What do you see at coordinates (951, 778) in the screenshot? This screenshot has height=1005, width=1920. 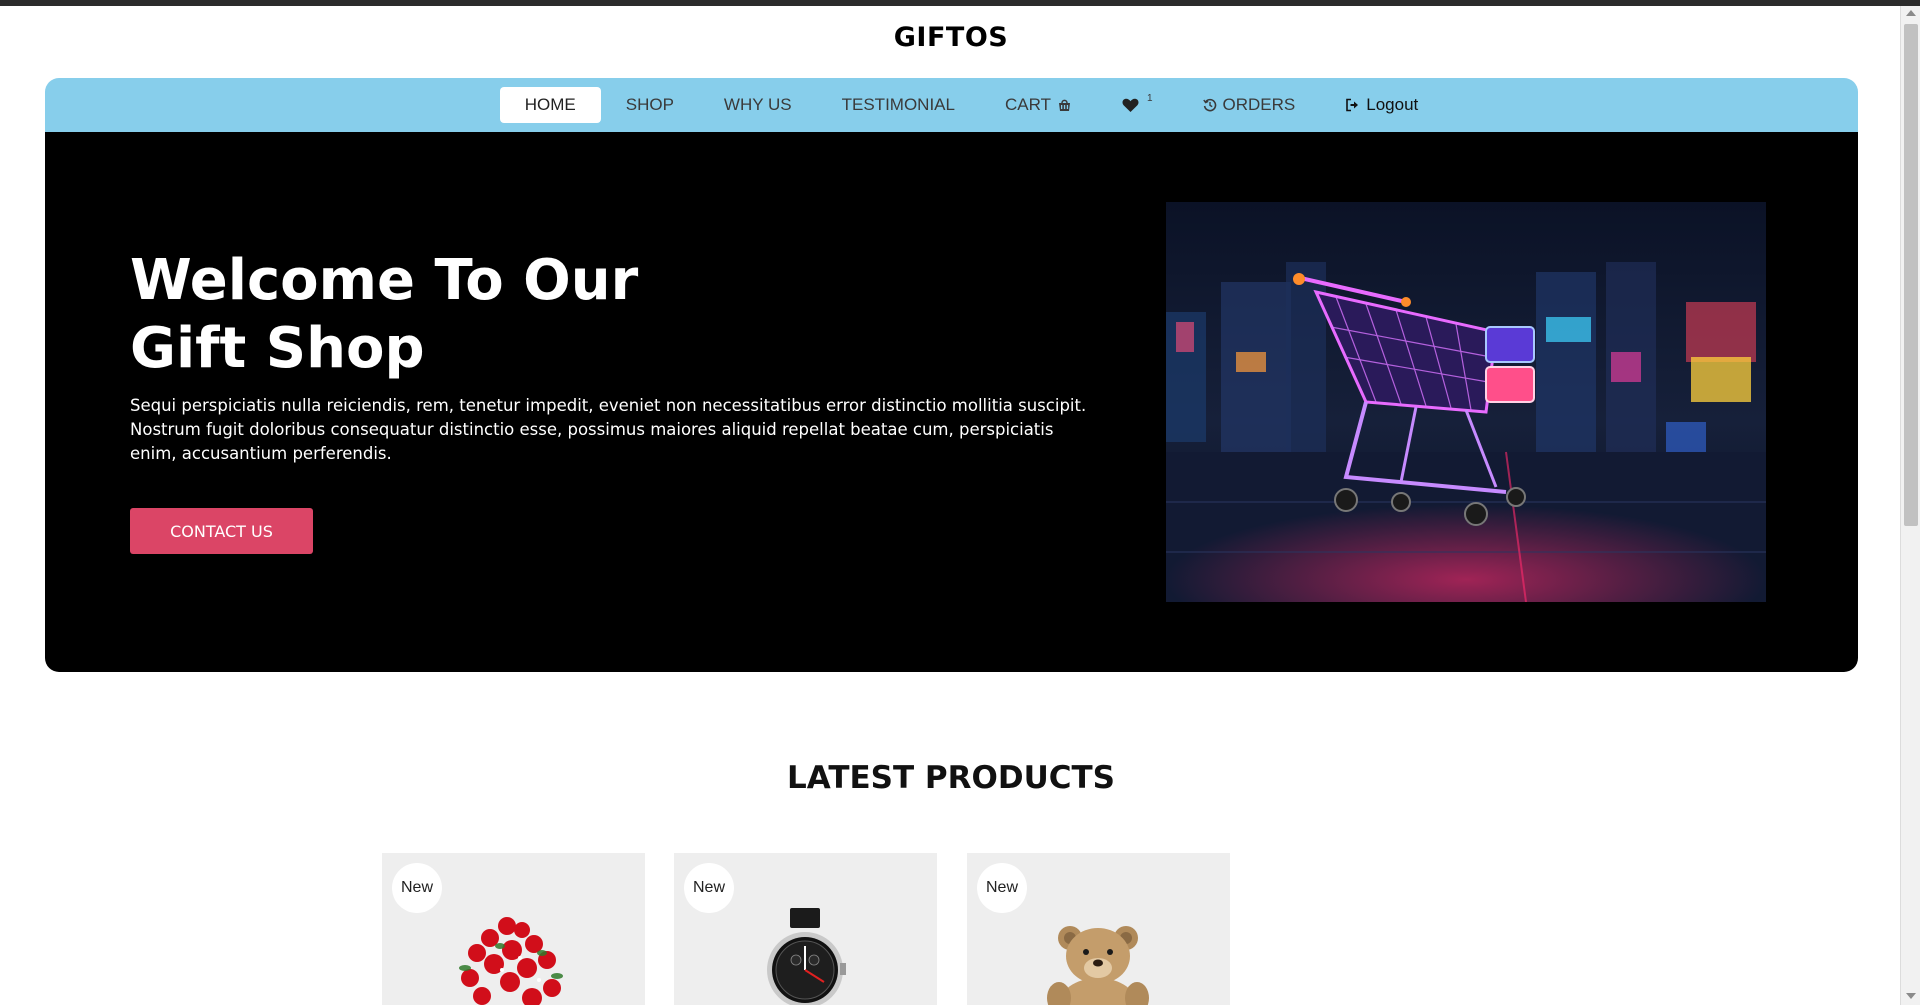 I see `latest-products-title: LATEST PRODUCTS` at bounding box center [951, 778].